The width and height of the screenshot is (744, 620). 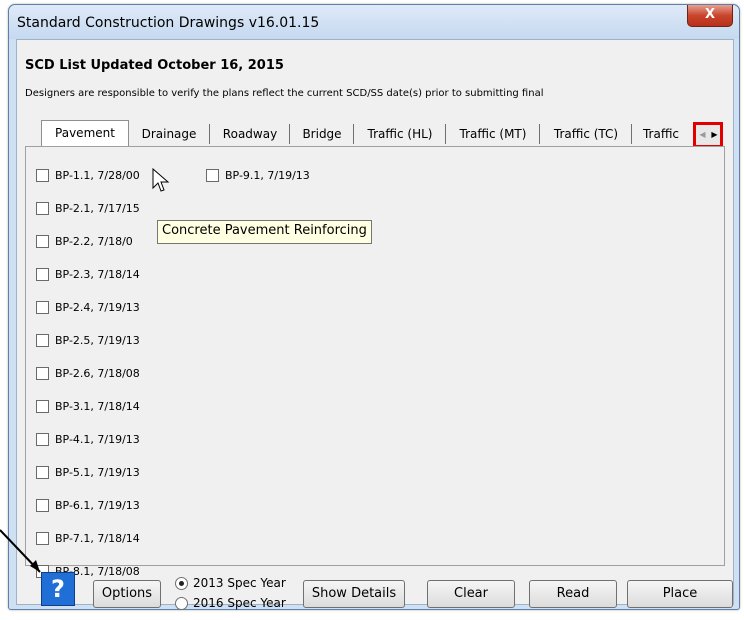 I want to click on list-item: BP-2.2, 7/18/0, so click(x=84, y=241).